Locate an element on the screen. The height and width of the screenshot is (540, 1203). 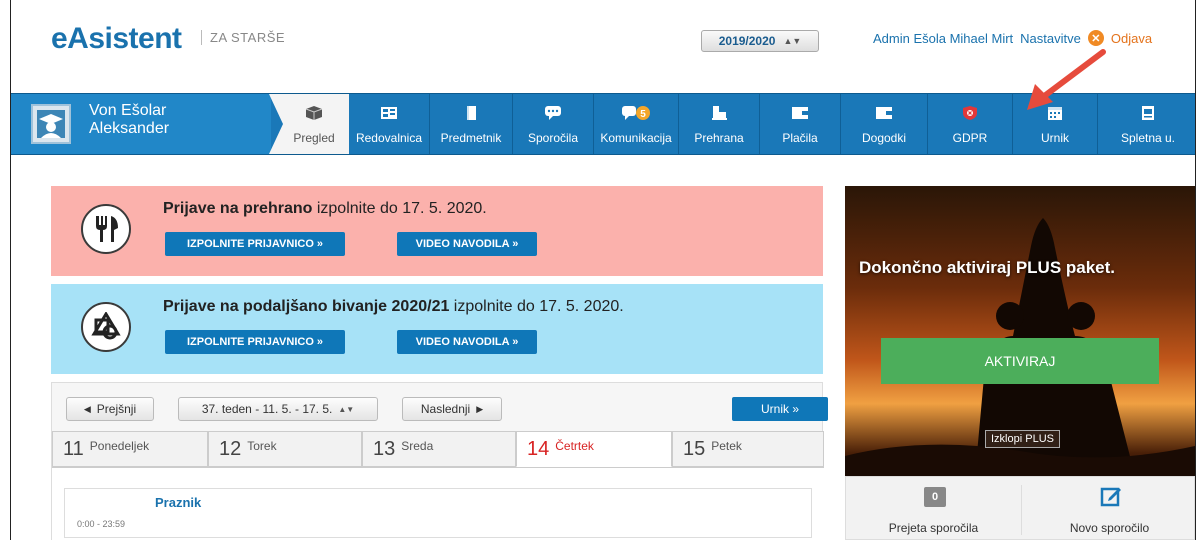
tab-gdpr: GDPR is located at coordinates (970, 124).